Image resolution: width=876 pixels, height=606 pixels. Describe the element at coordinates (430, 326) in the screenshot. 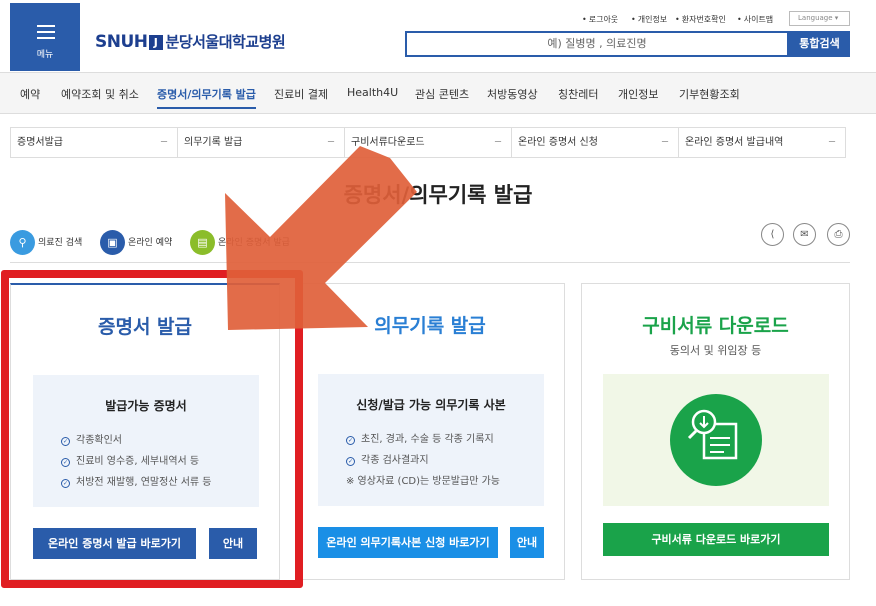

I see `card-title: 의무기록 발급` at that location.